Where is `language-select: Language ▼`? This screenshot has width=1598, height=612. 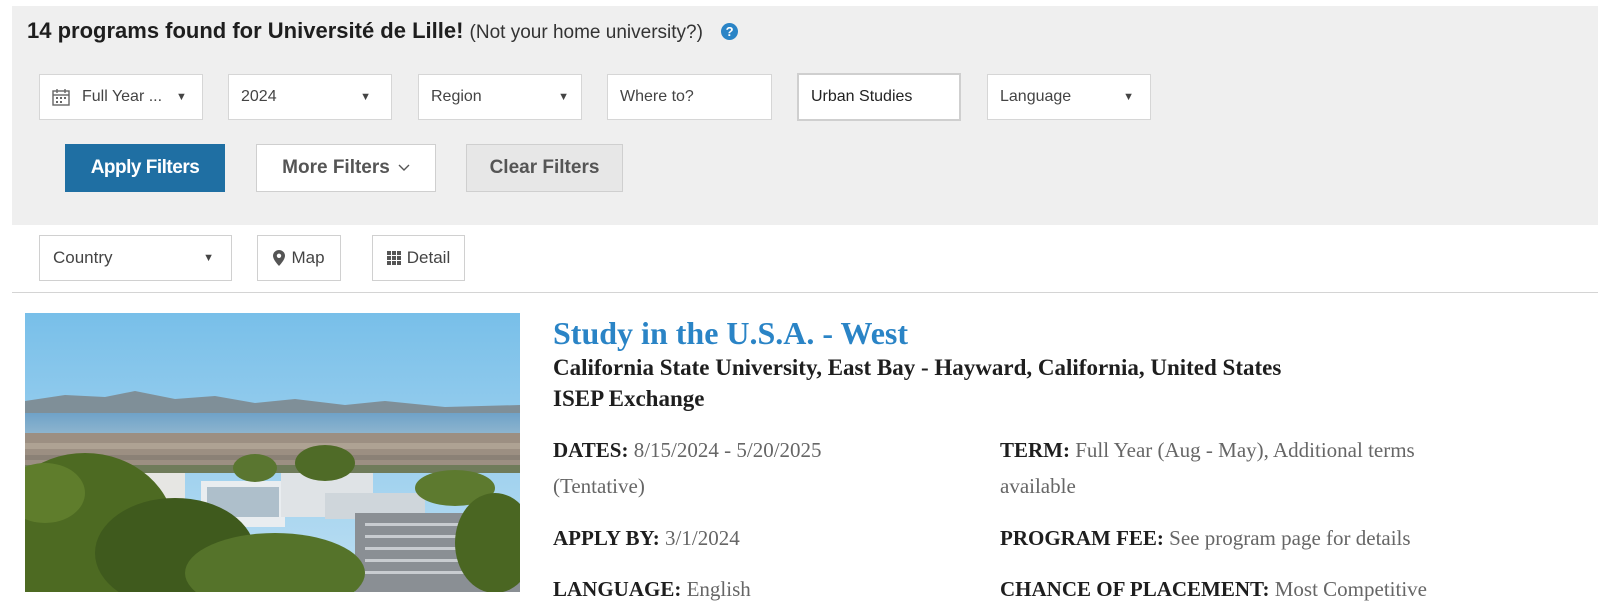
language-select: Language ▼ is located at coordinates (1069, 97).